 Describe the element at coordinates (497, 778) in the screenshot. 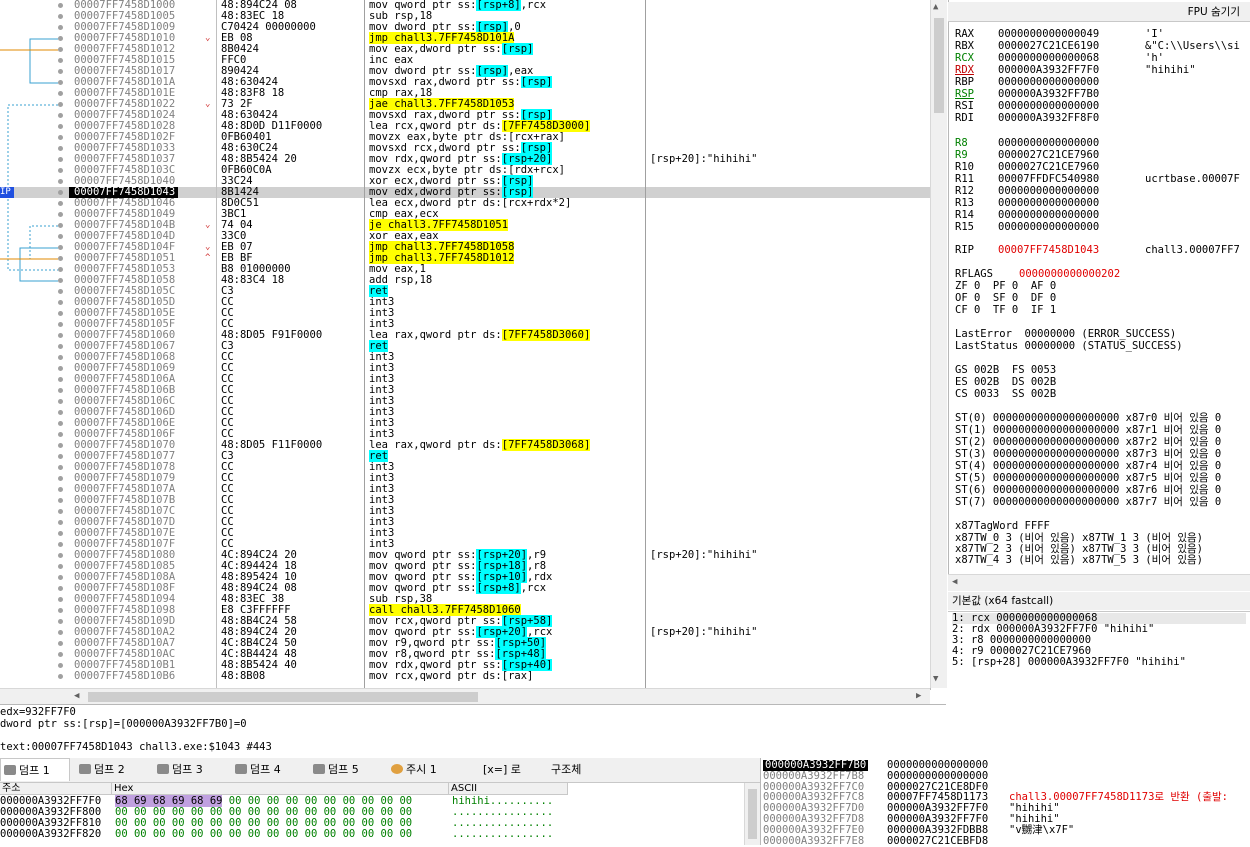

I see `tab-7: [x=] 로컬` at that location.